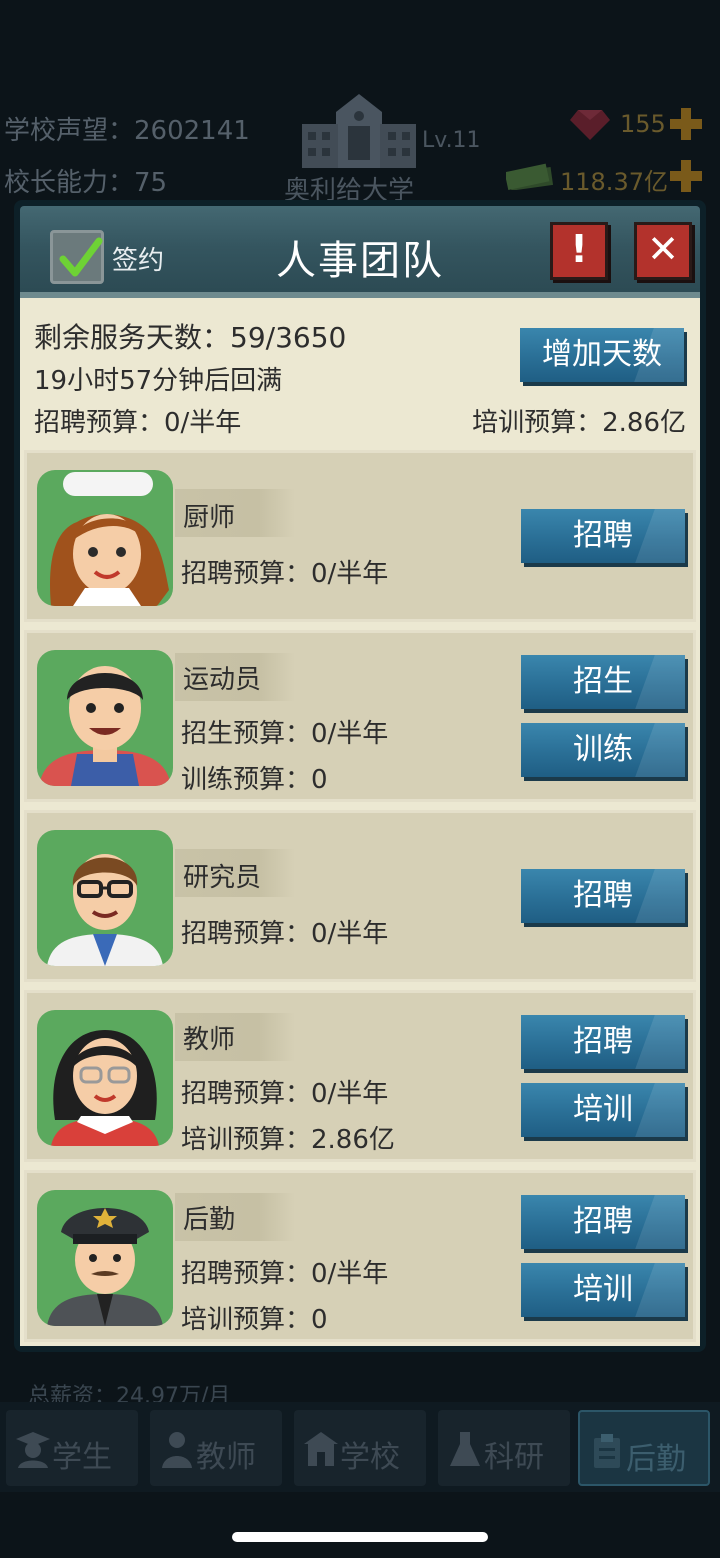 The height and width of the screenshot is (1558, 720). I want to click on school-reputation: 学校声望：2602141, so click(127, 131).